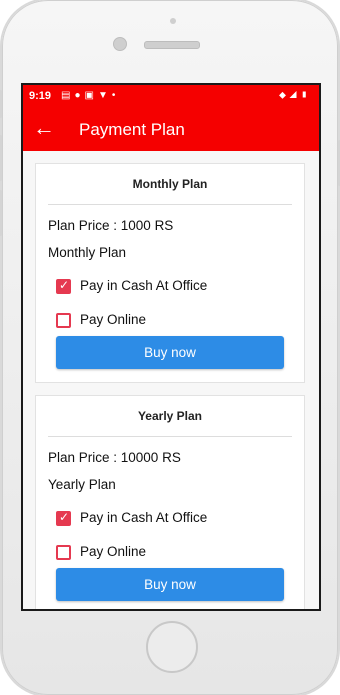 The image size is (340, 695). What do you see at coordinates (87, 252) in the screenshot?
I see `plan-name: Monthly Plan` at bounding box center [87, 252].